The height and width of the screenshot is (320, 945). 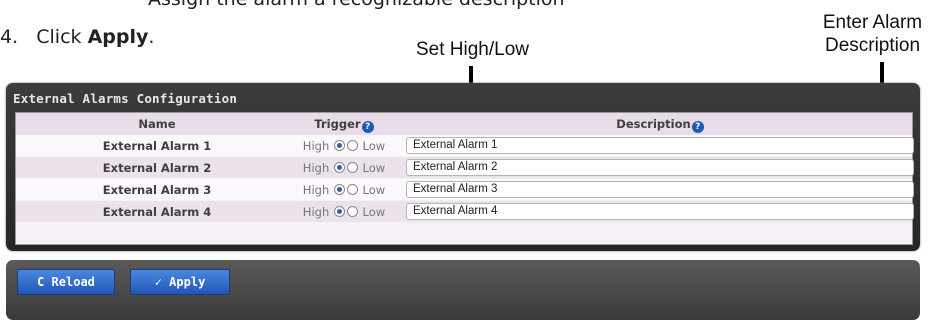 What do you see at coordinates (337, 124) in the screenshot?
I see `trigger-header-label: Trigger` at bounding box center [337, 124].